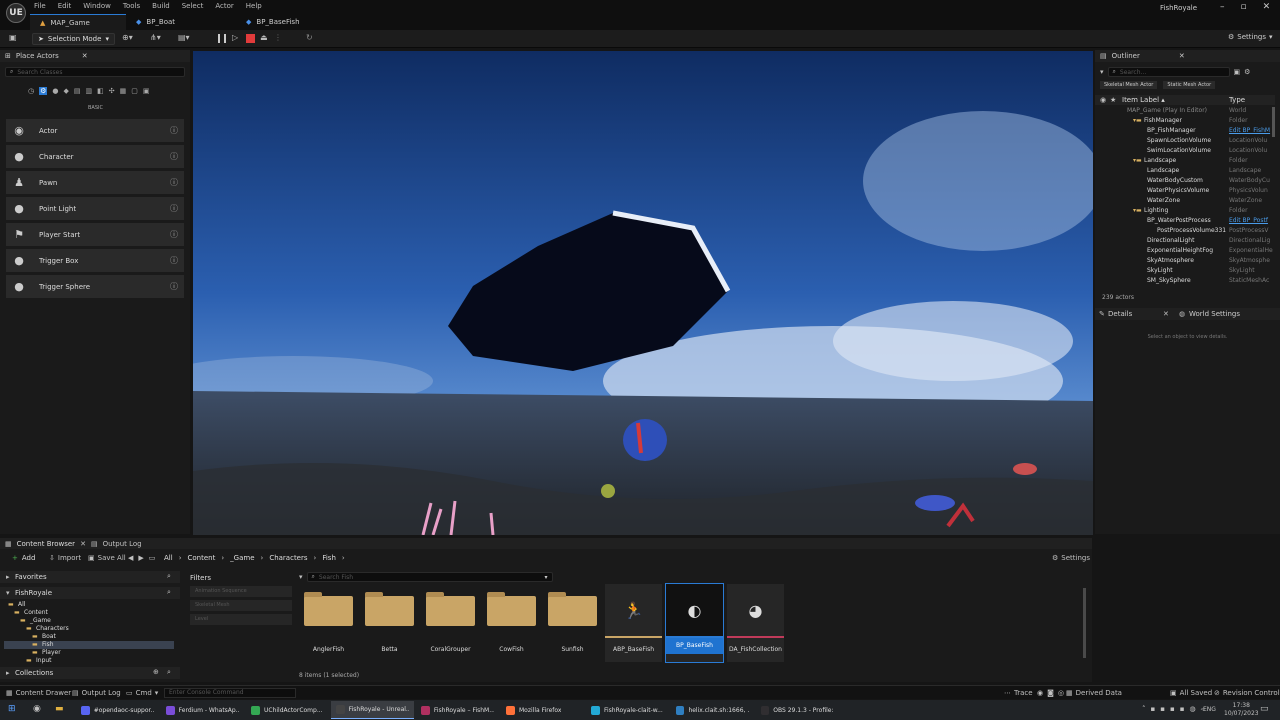  Describe the element at coordinates (1244, 7) in the screenshot. I see `maximize-icon: ▫` at that location.